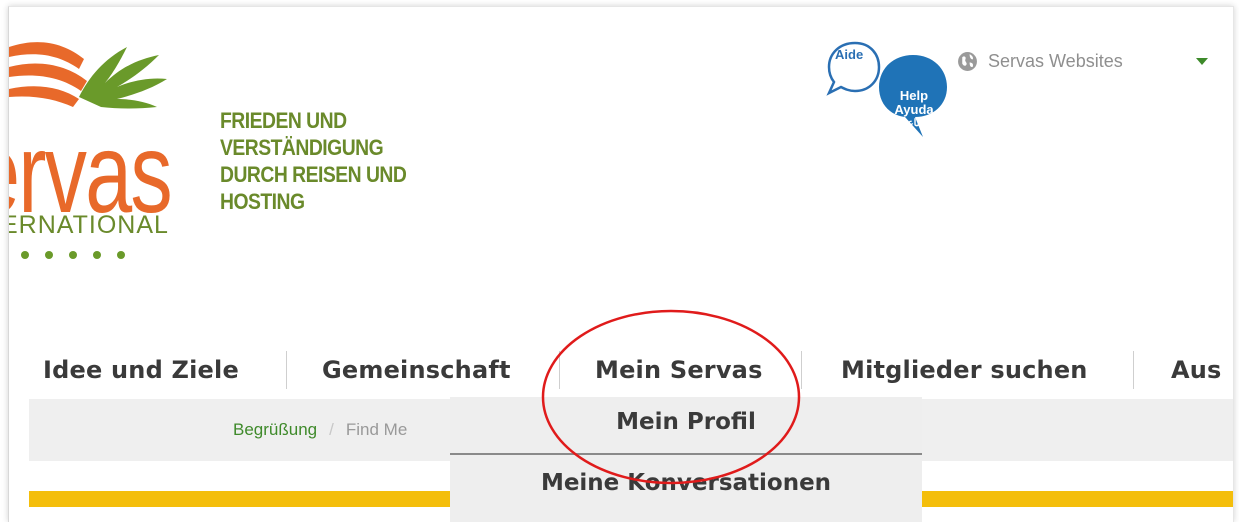 The width and height of the screenshot is (1239, 522). What do you see at coordinates (1196, 370) in the screenshot?
I see `nav-item-aus: Aus` at bounding box center [1196, 370].